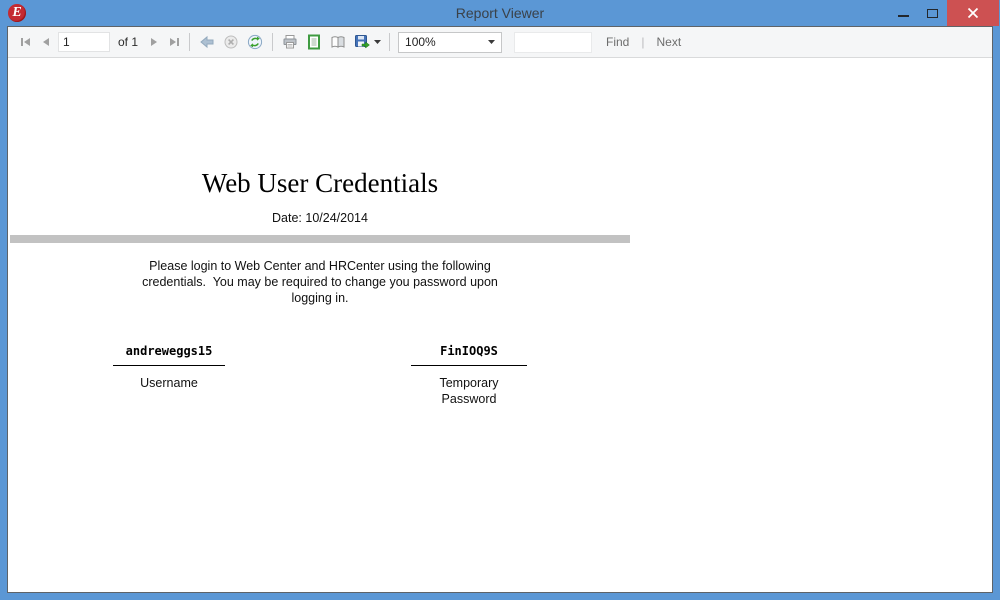 This screenshot has height=600, width=1000. I want to click on close-icon, so click(973, 13).